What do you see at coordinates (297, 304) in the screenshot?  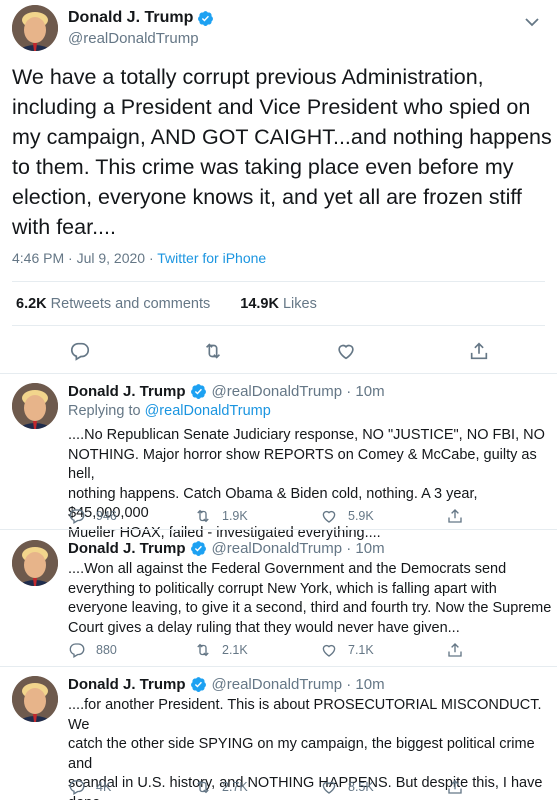 I see `likes-label: Likes` at bounding box center [297, 304].